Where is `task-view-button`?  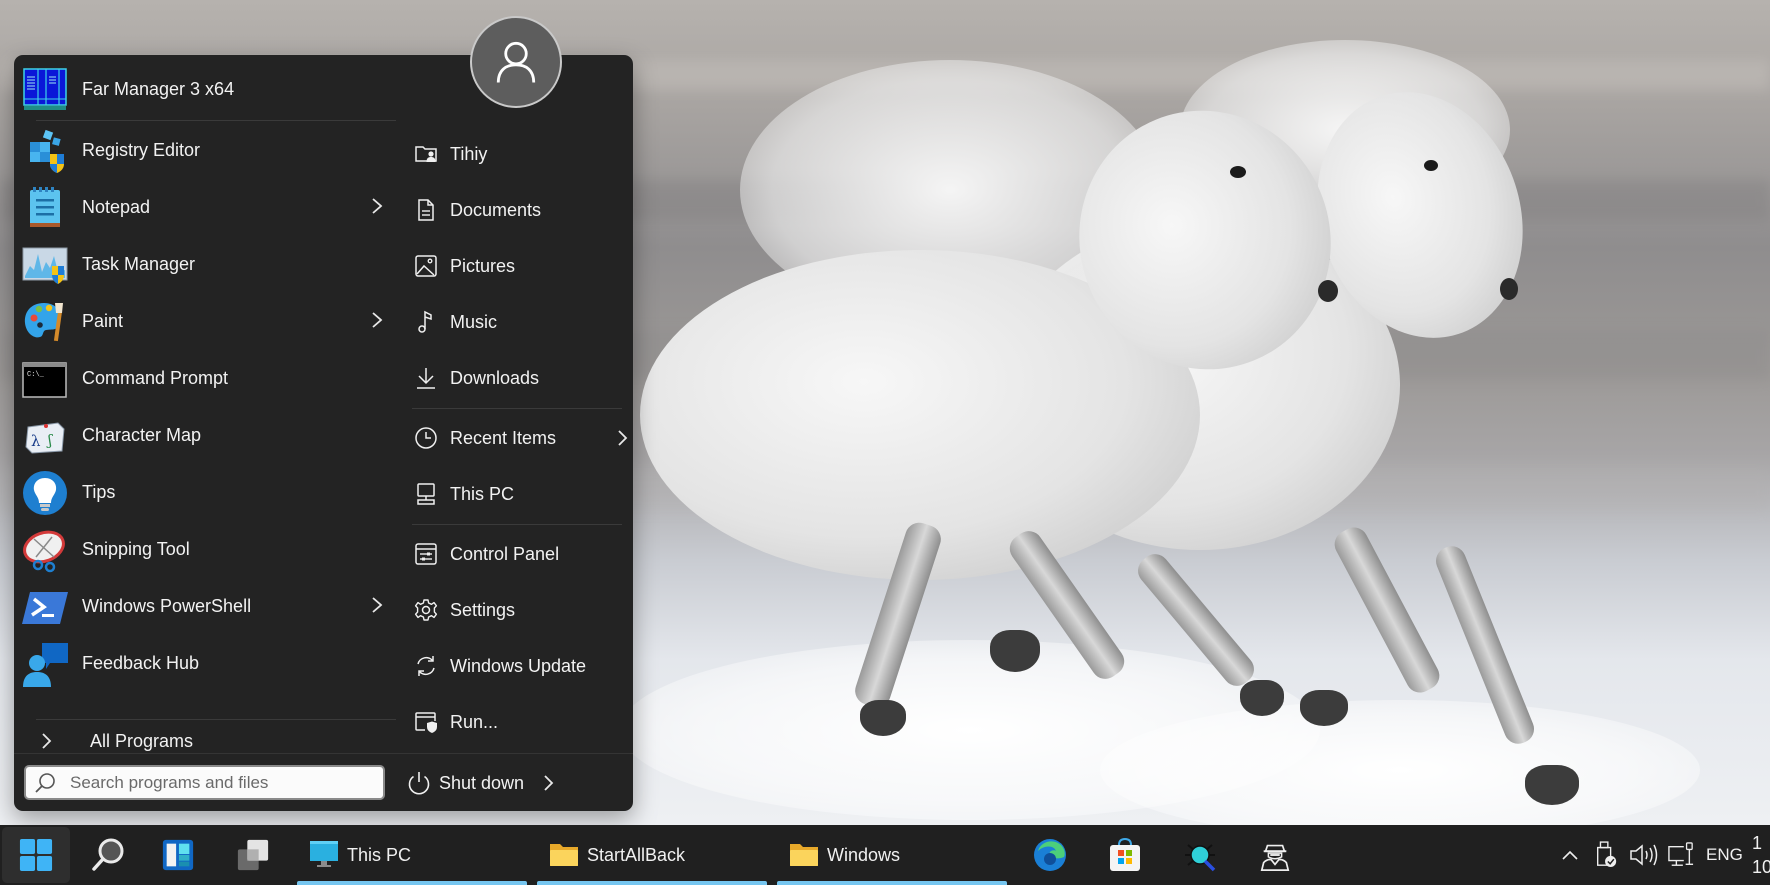
task-view-button is located at coordinates (253, 855).